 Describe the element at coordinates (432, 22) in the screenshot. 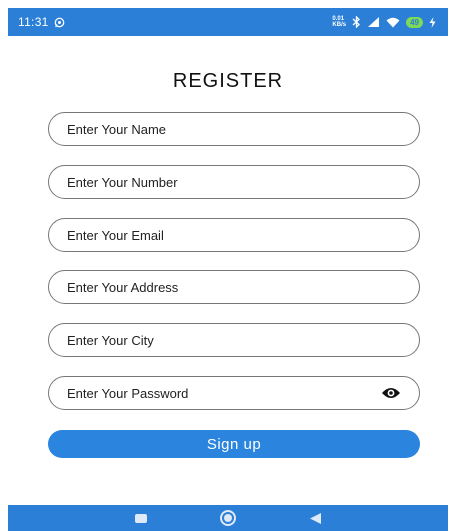

I see `charging-icon` at that location.